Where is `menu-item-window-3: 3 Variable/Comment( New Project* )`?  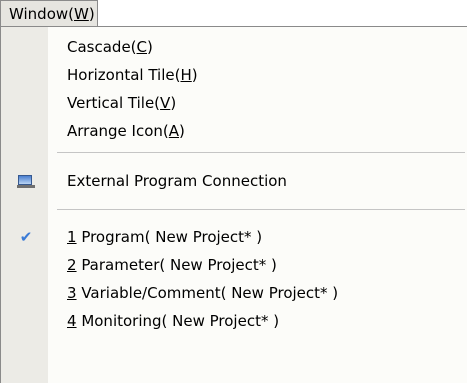
menu-item-window-3: 3 Variable/Comment( New Project* ) is located at coordinates (234, 293).